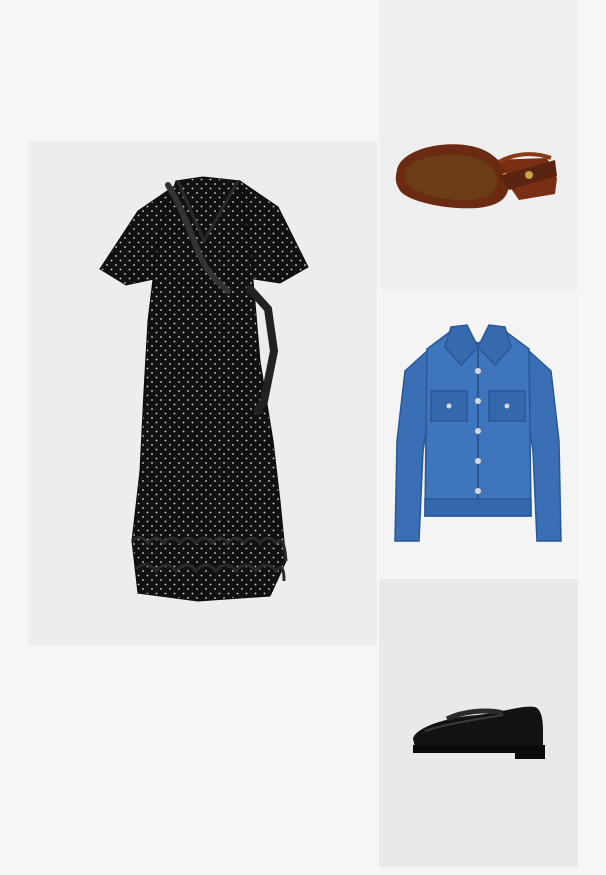 The width and height of the screenshot is (606, 875). I want to click on oval-sunglasses-image, so click(478, 144).